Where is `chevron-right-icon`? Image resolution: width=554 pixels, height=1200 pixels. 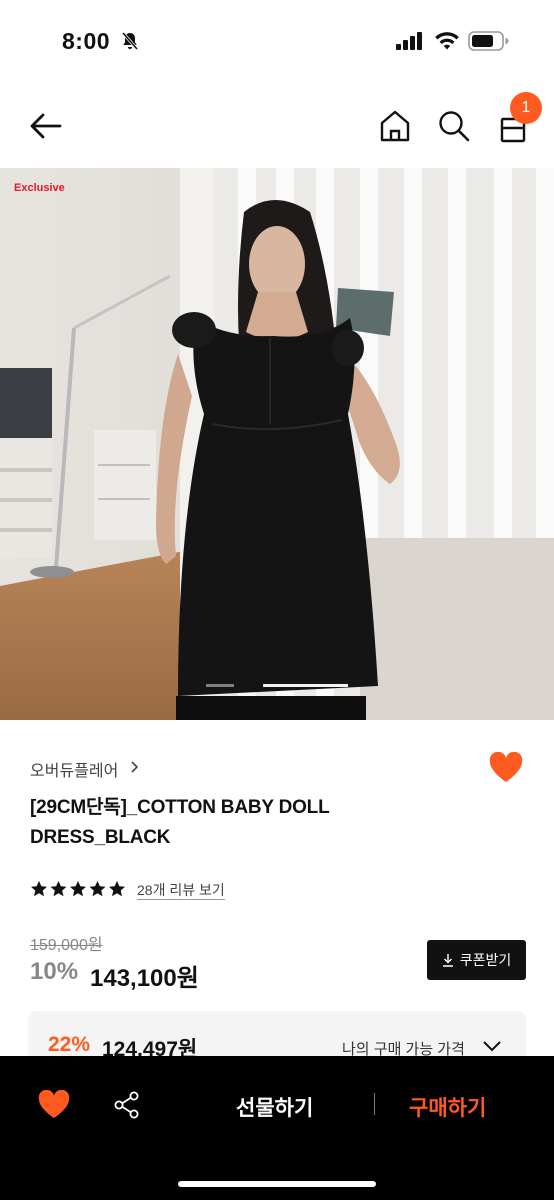 chevron-right-icon is located at coordinates (135, 767).